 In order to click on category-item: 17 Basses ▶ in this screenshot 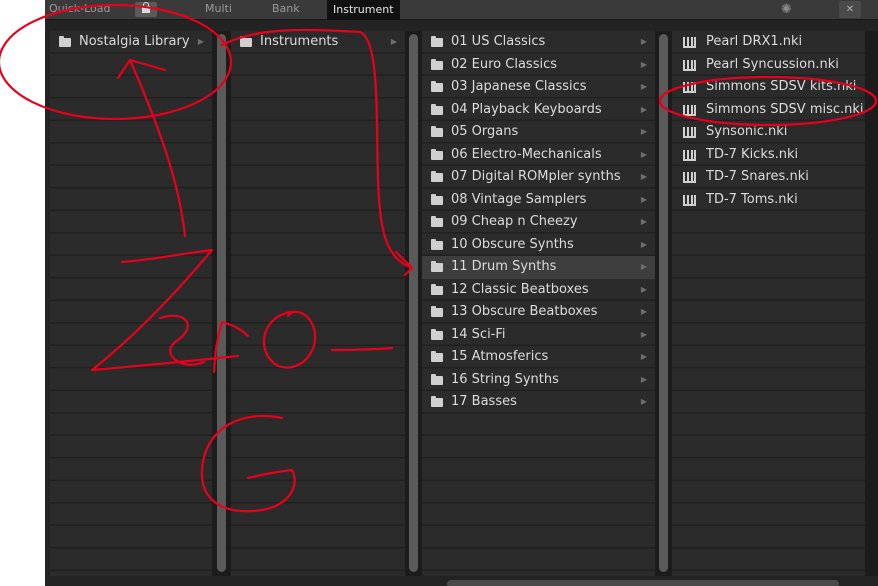, I will do `click(538, 402)`.